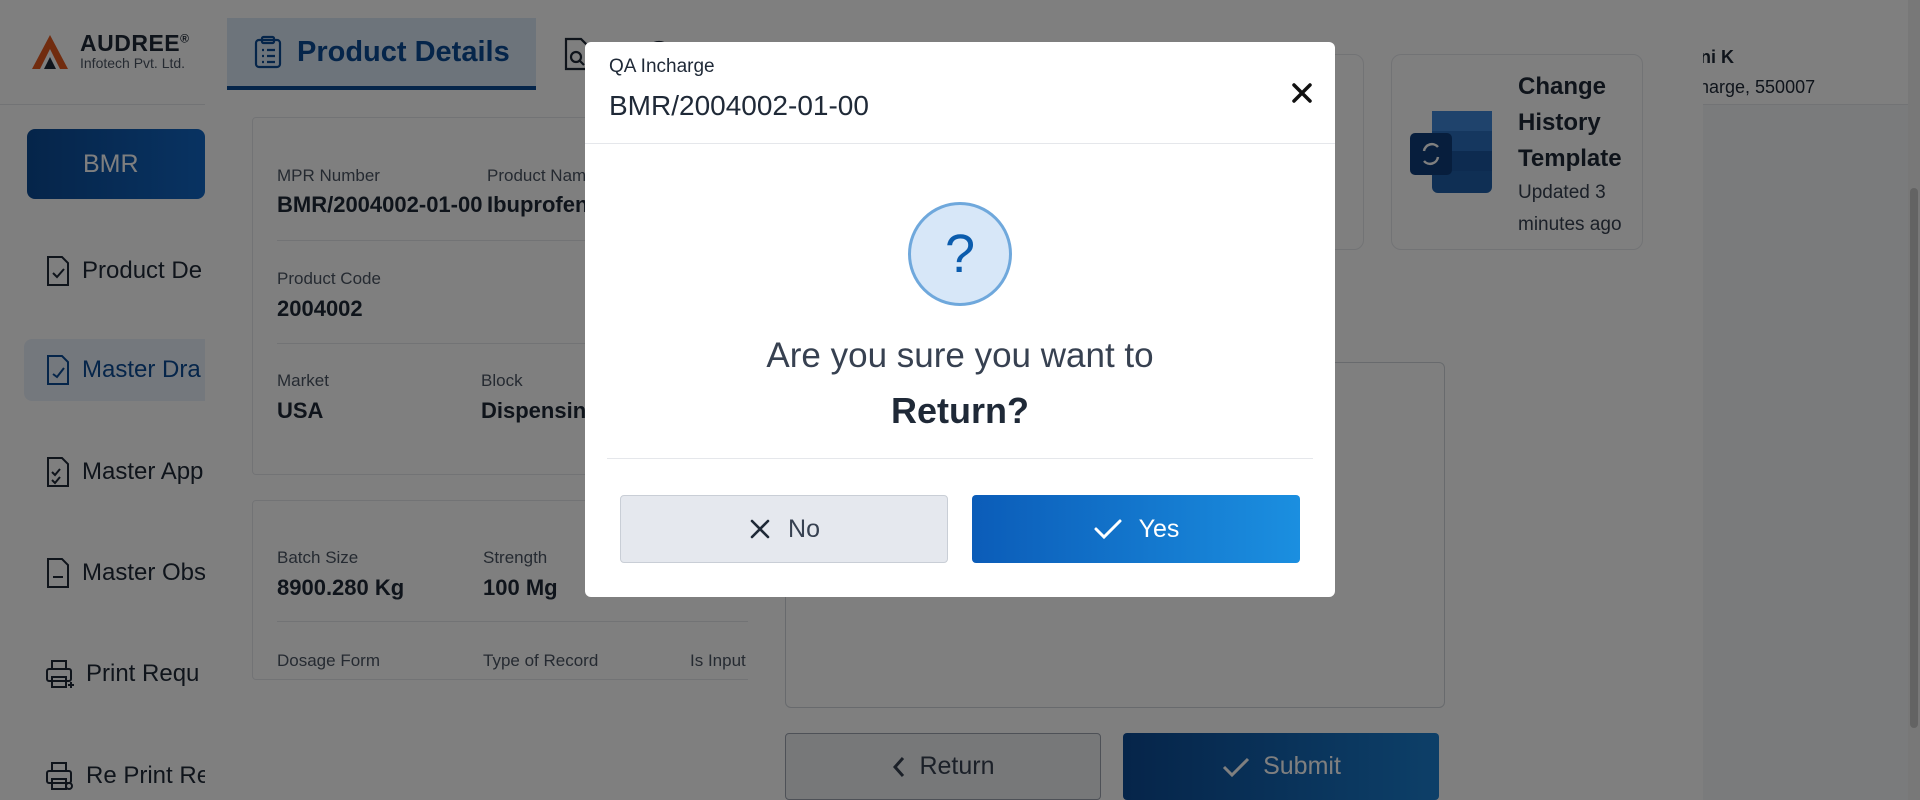  I want to click on dialog-message-line1: Are you sure you want to, so click(960, 355).